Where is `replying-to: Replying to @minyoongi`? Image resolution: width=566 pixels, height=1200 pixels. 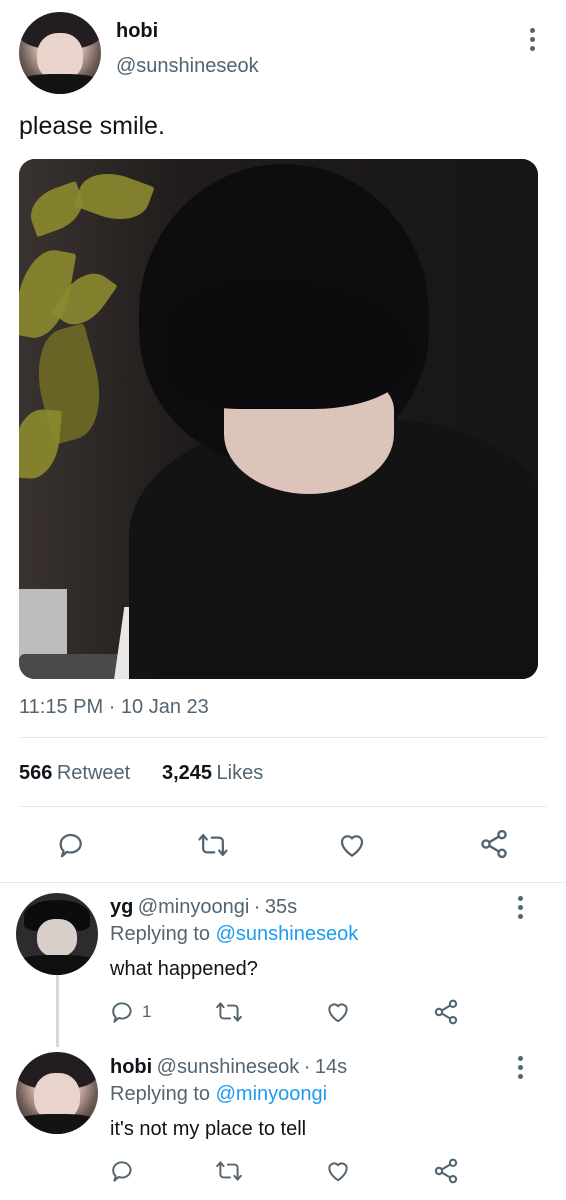
replying-to: Replying to @minyoongi is located at coordinates (218, 1094).